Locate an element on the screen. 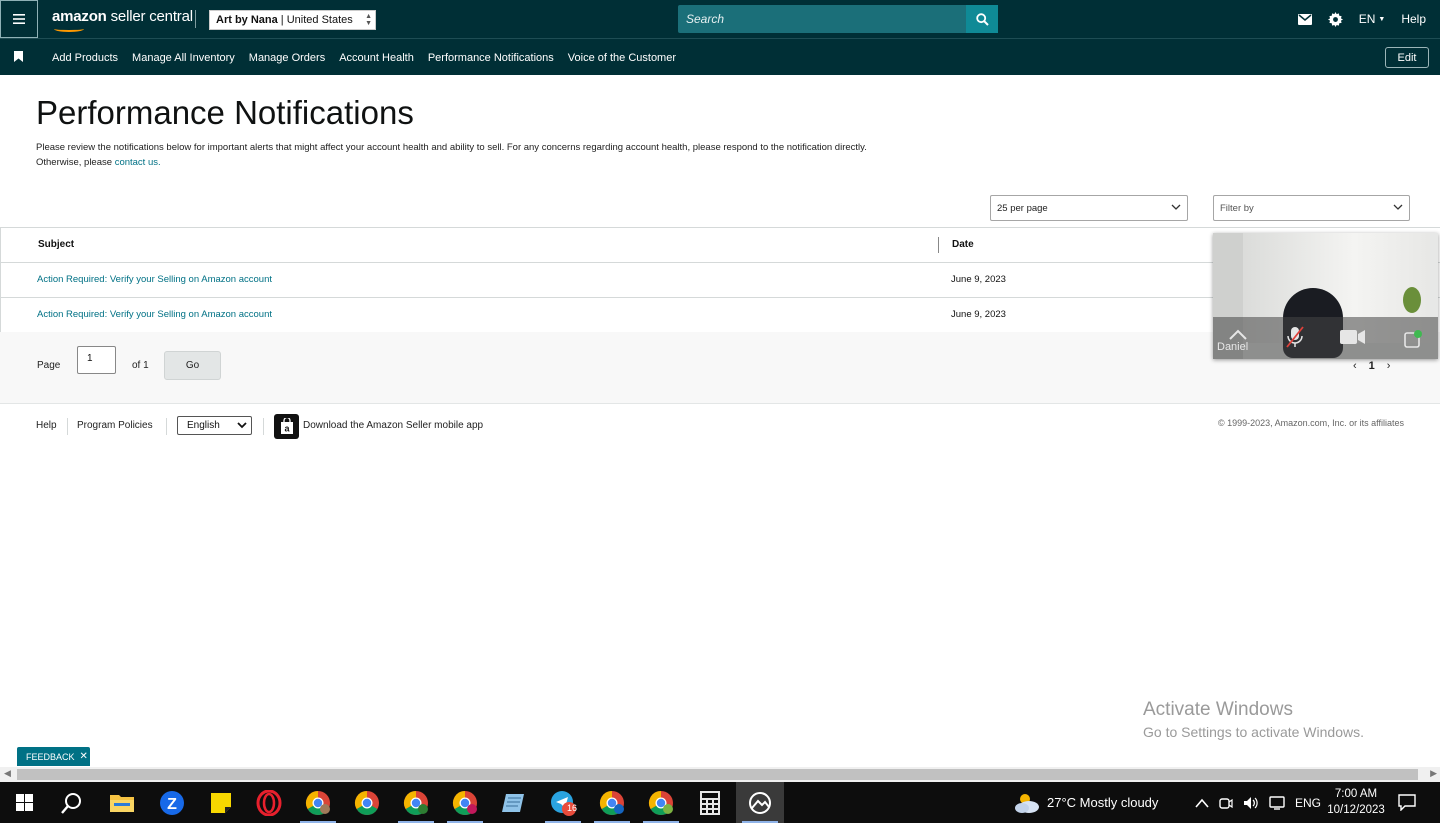  updown-arrows-icon: ▲ ▼ is located at coordinates (368, 20).